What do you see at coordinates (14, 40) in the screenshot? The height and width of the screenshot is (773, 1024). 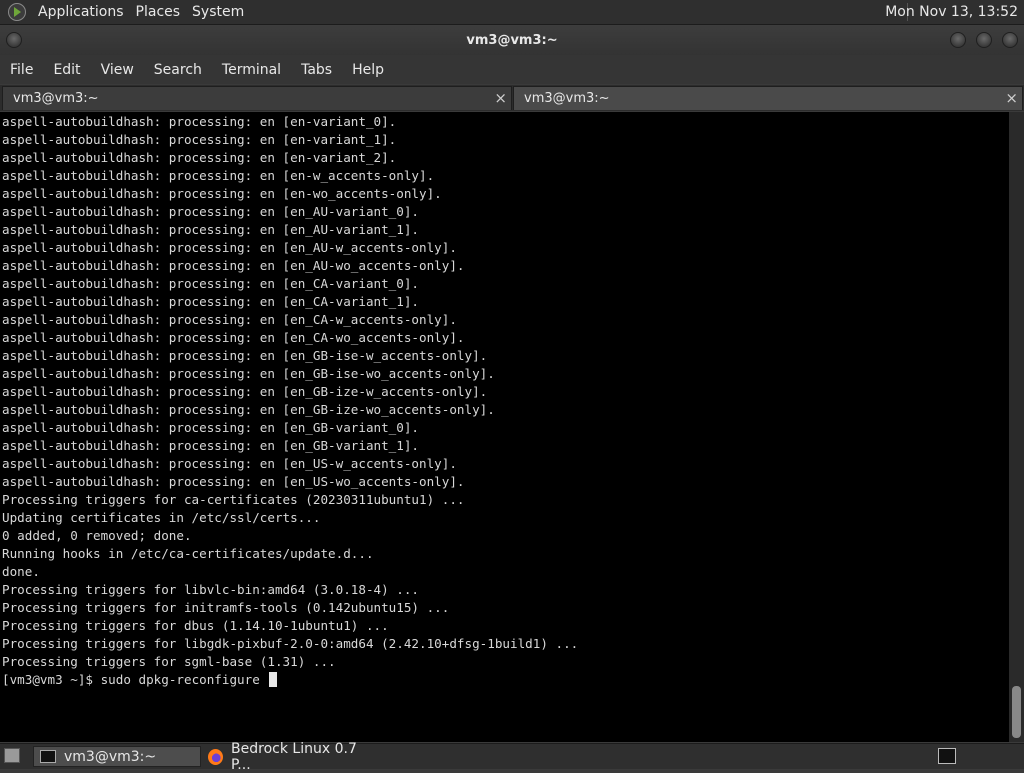 I see `window-menu-button` at bounding box center [14, 40].